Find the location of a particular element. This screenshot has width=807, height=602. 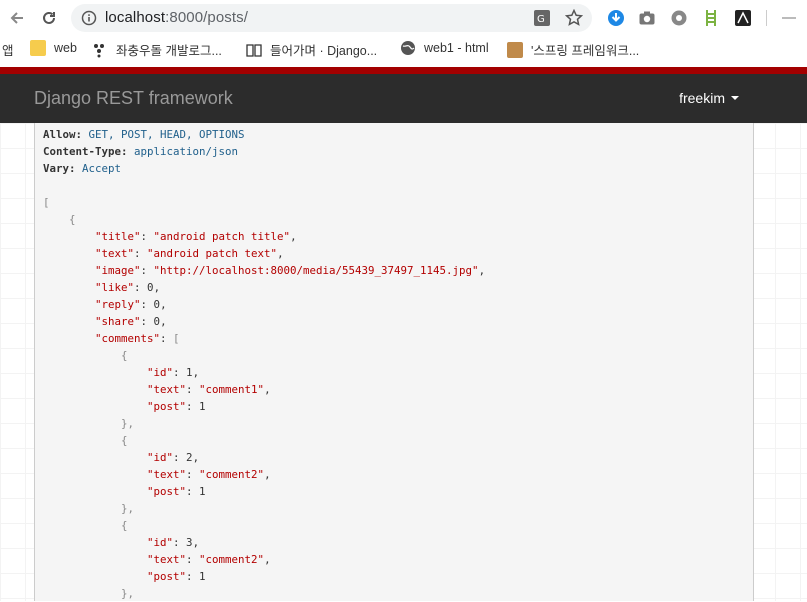

translate-icon: G is located at coordinates (542, 18).